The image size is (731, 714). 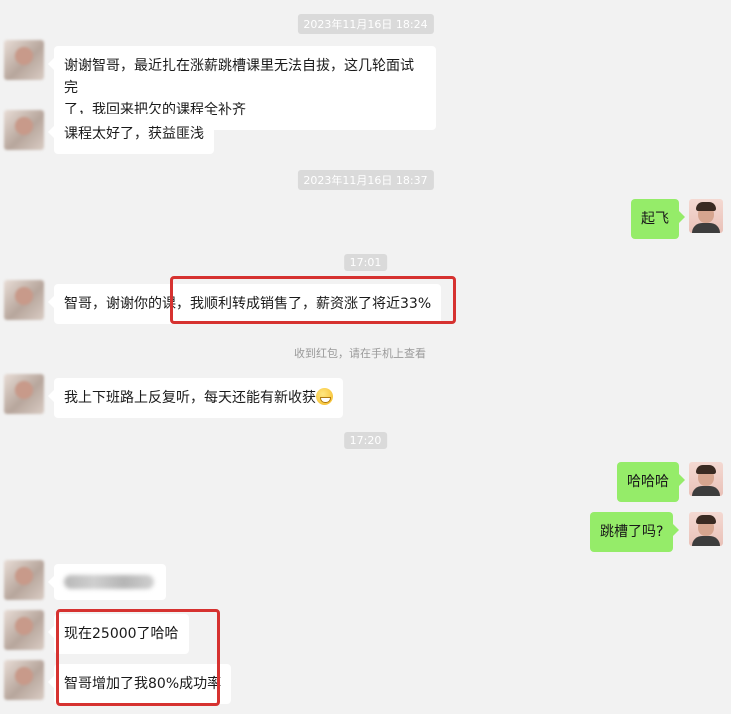 I want to click on timestamp: 2023年11月16日 18:24, so click(x=365, y=24).